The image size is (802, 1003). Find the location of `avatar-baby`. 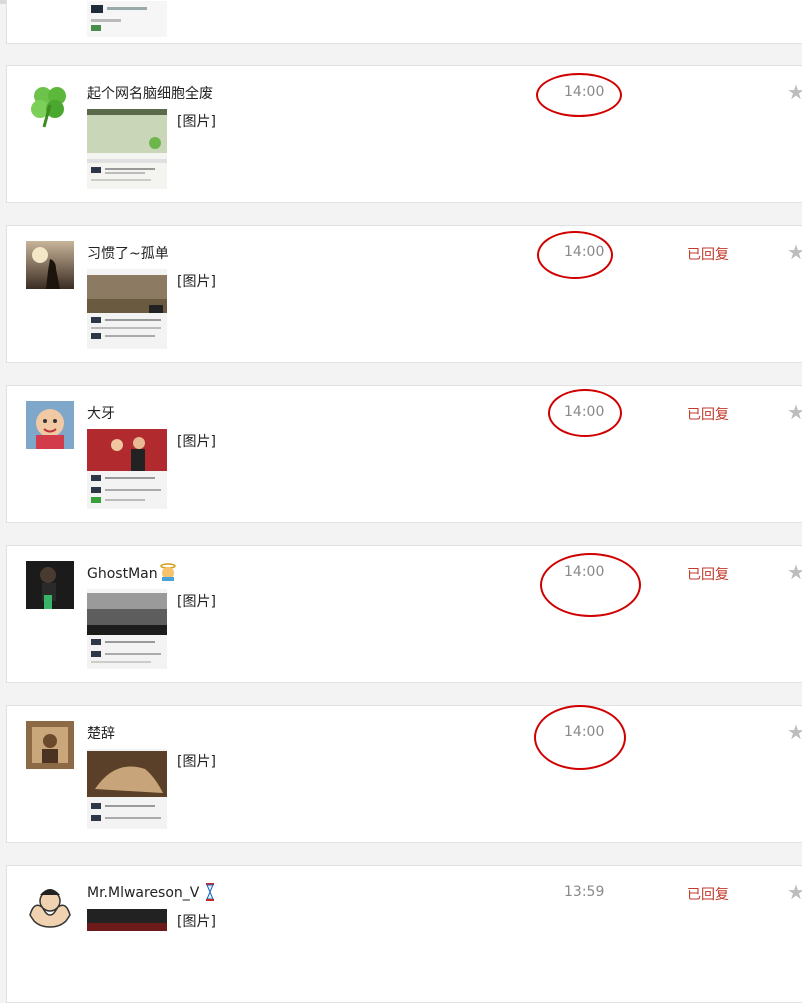

avatar-baby is located at coordinates (50, 425).